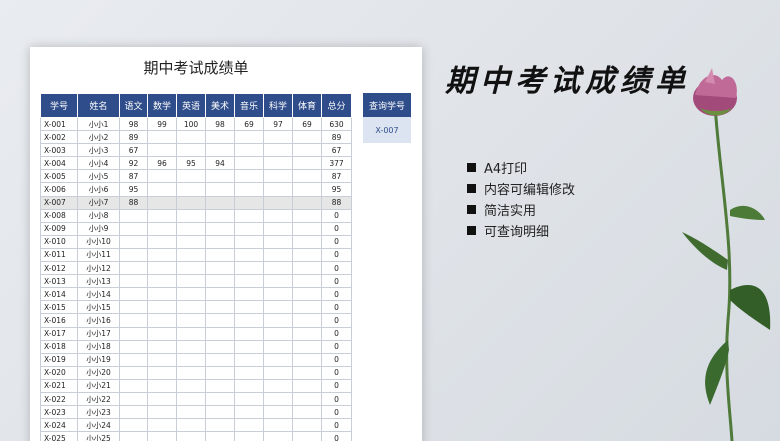 Image resolution: width=780 pixels, height=441 pixels. What do you see at coordinates (196, 163) in the screenshot?
I see `table-row: X-004 小小4 92 96 95 94 377` at bounding box center [196, 163].